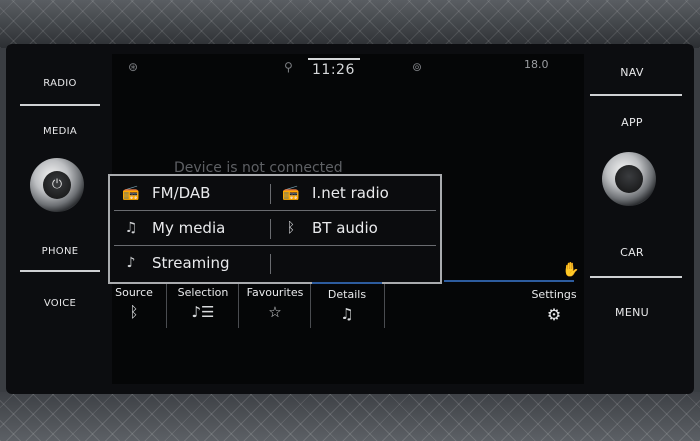  I want to click on user-icon: ⚲, so click(288, 67).